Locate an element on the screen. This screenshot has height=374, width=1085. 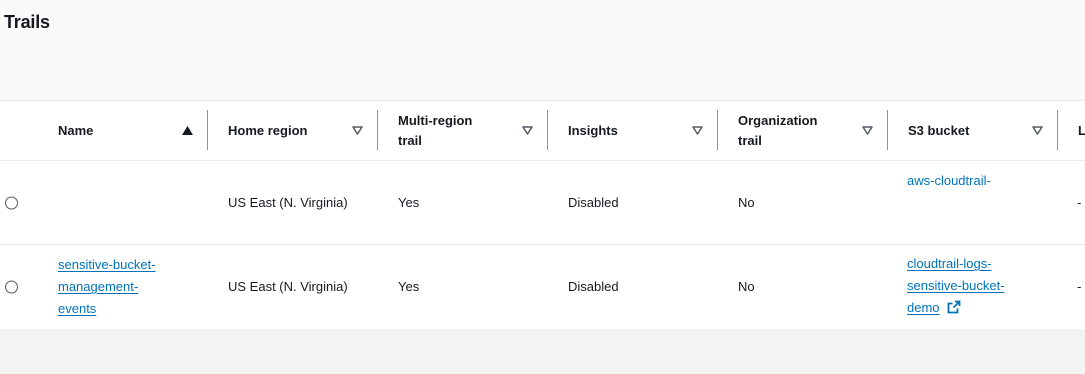
column-label-name: Name is located at coordinates (76, 130).